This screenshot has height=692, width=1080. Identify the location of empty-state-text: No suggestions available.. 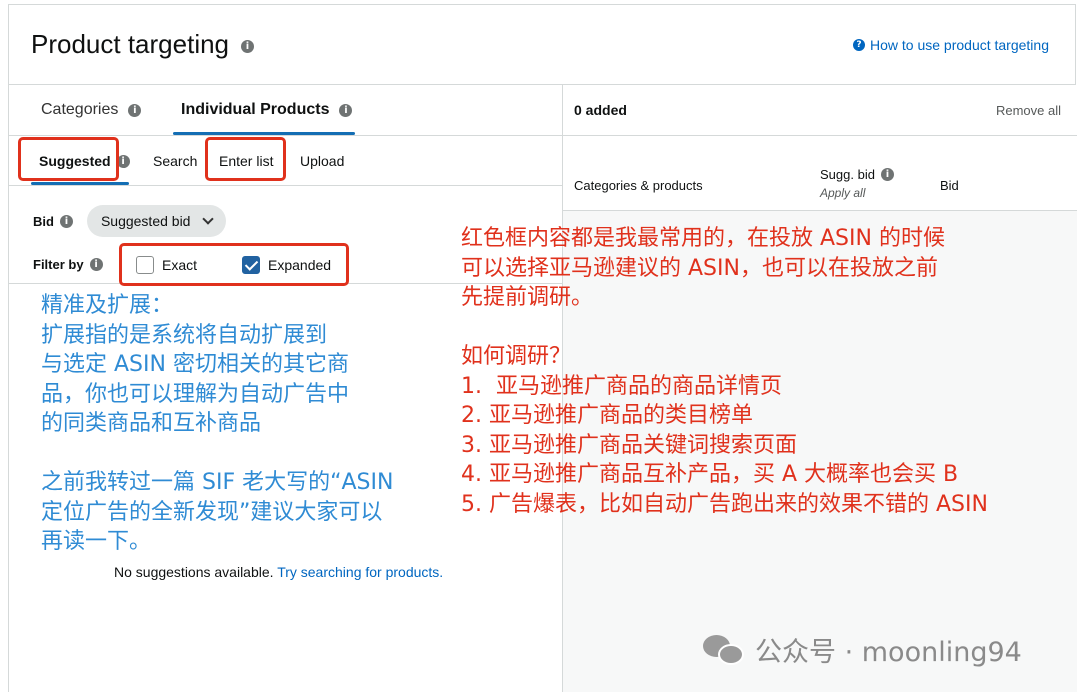
(194, 572).